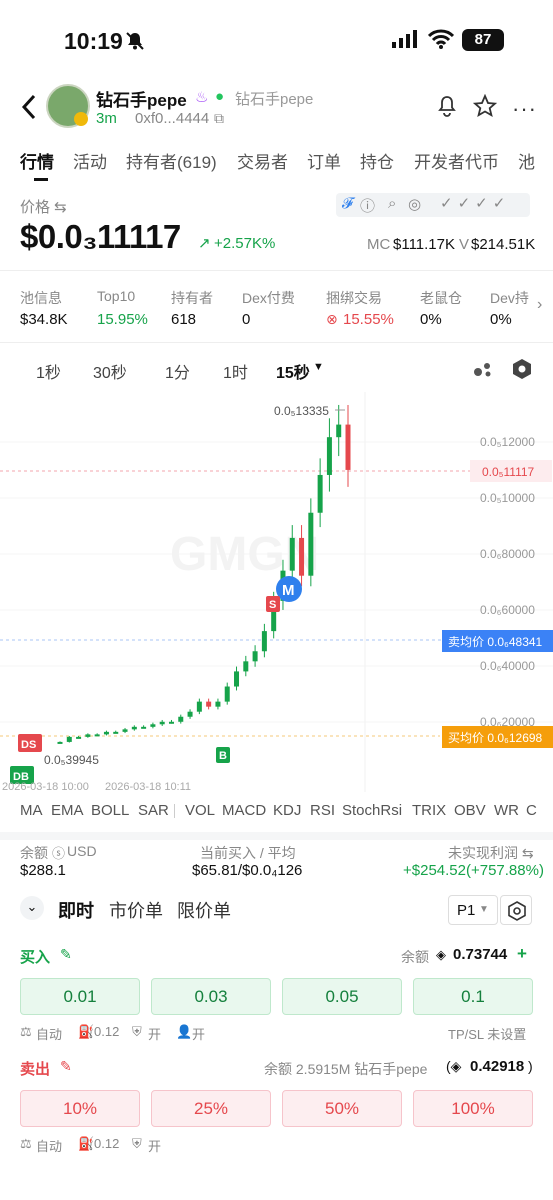  Describe the element at coordinates (100, 236) in the screenshot. I see `price-value: $0.0₃11117` at that location.